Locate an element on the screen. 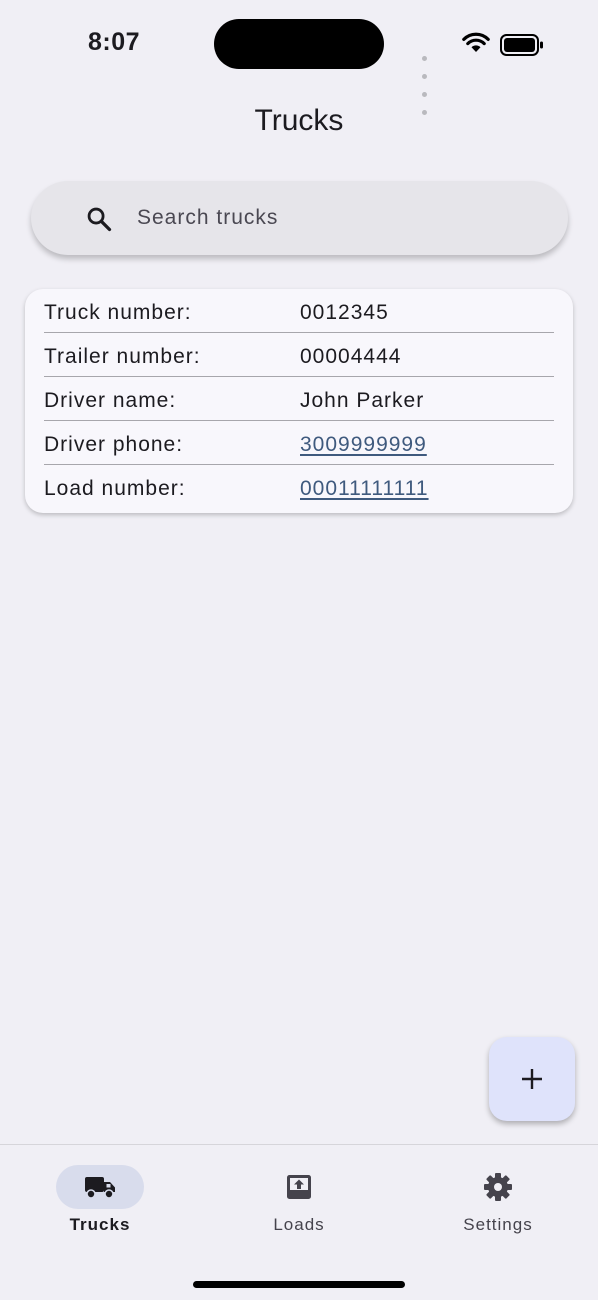 This screenshot has width=598, height=1300. nav-label-loads: Loads is located at coordinates (299, 1224).